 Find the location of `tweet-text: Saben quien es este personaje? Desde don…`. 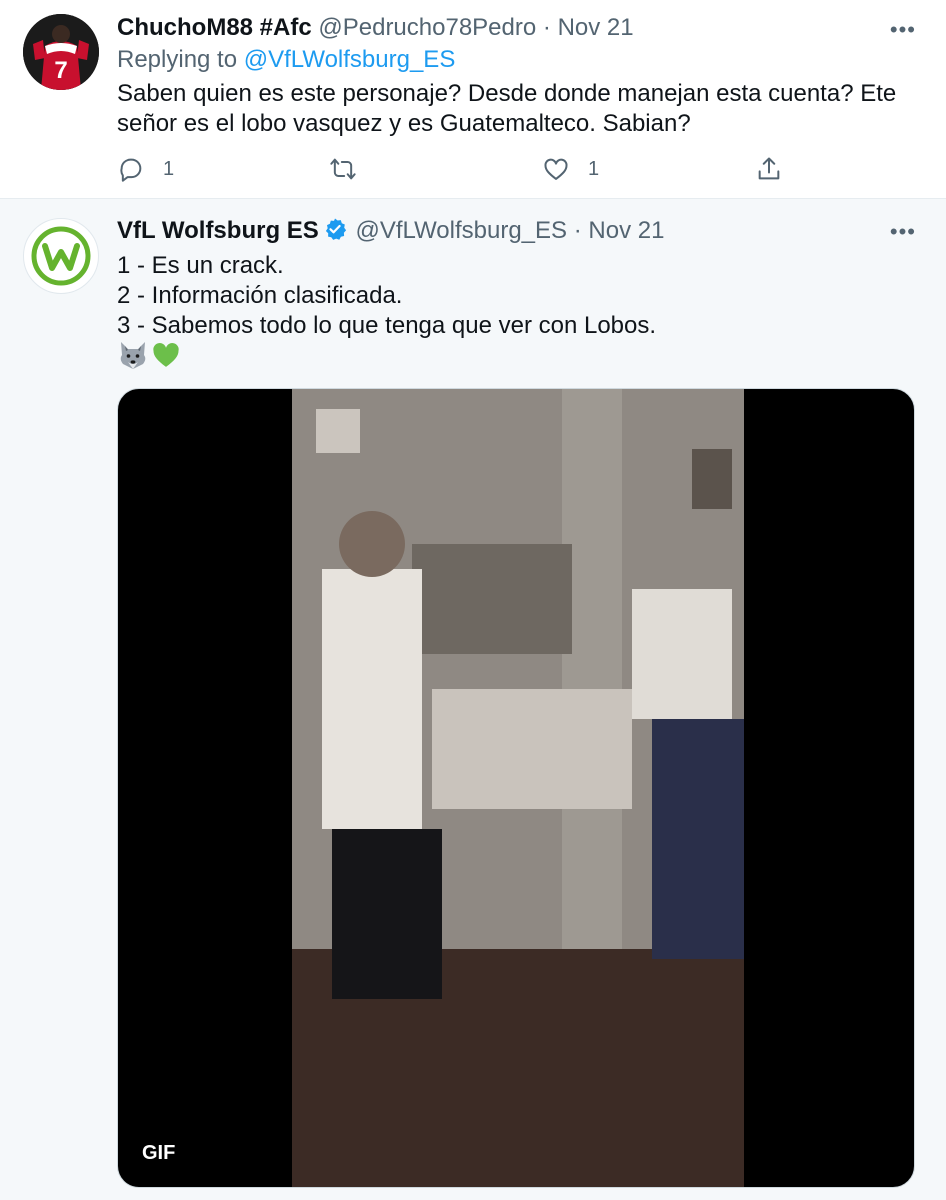

tweet-text: Saben quien es este personaje? Desde don… is located at coordinates (506, 109).